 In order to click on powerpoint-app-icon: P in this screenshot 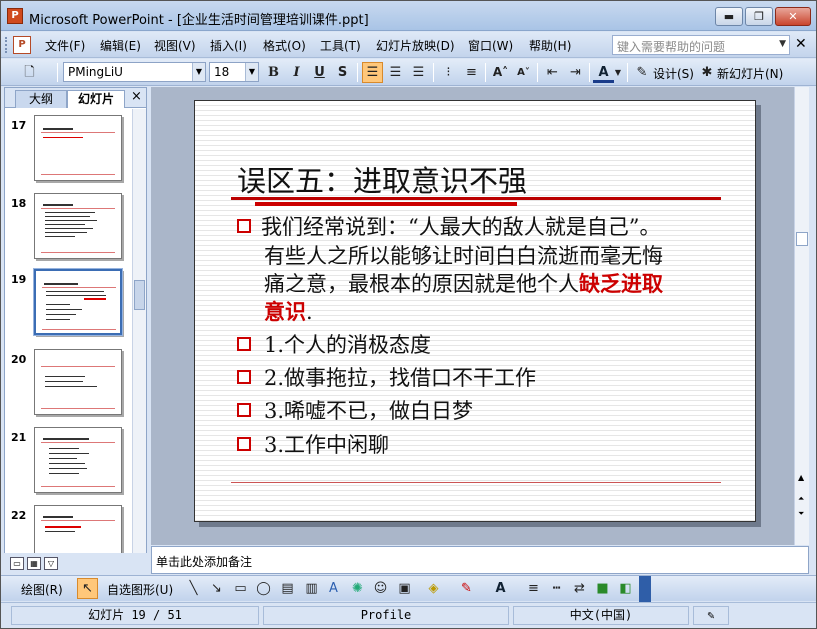, I will do `click(15, 16)`.